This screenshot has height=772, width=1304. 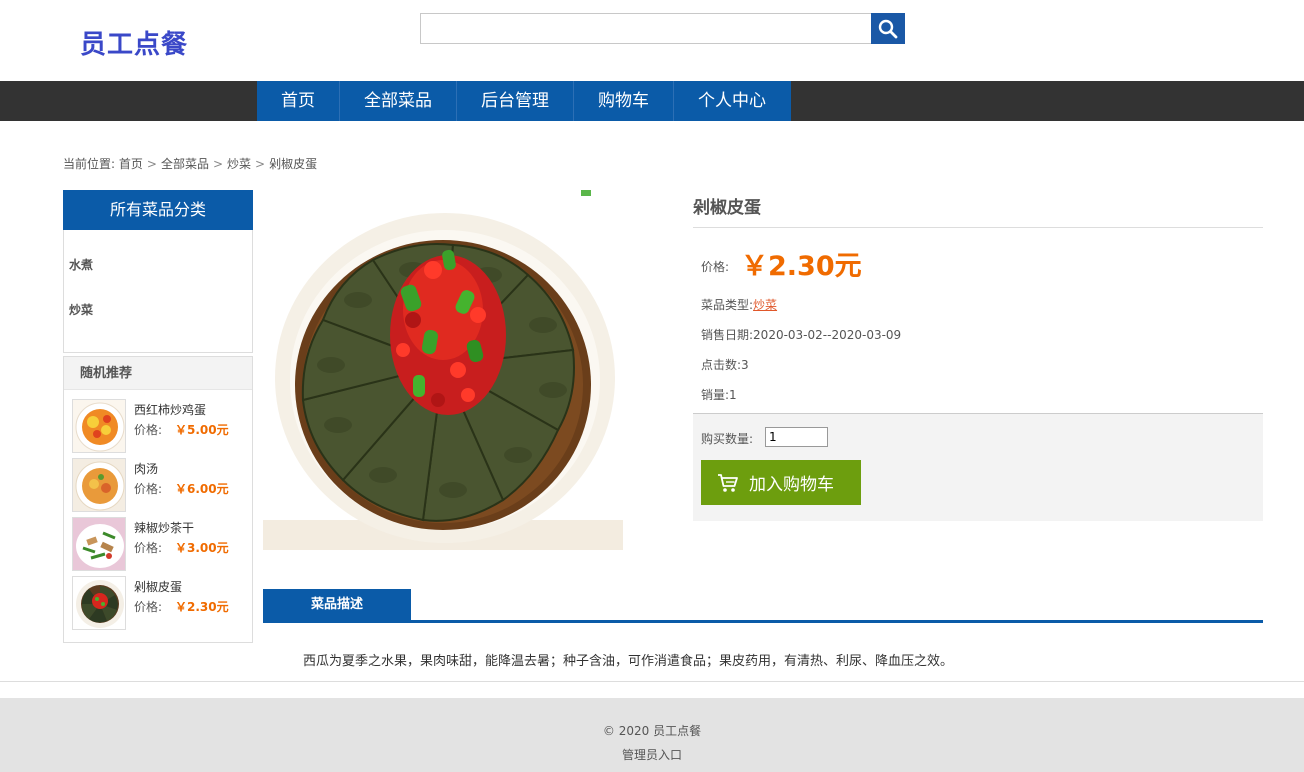 What do you see at coordinates (978, 227) in the screenshot?
I see `title-divider` at bounding box center [978, 227].